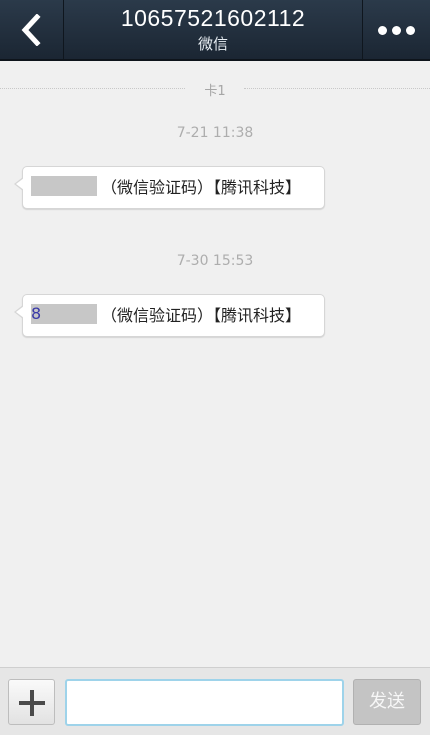 This screenshot has width=430, height=735. I want to click on contact-number: 10657521602112, so click(213, 18).